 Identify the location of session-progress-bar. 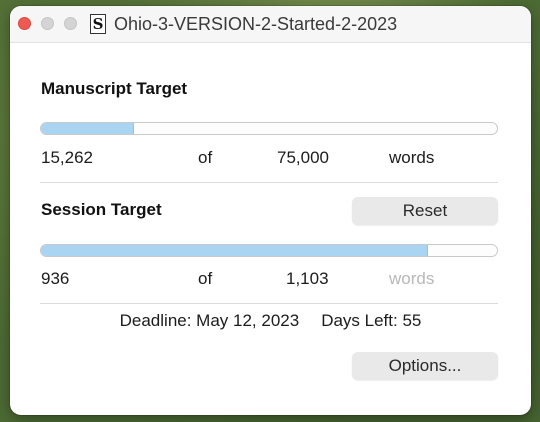
(269, 250).